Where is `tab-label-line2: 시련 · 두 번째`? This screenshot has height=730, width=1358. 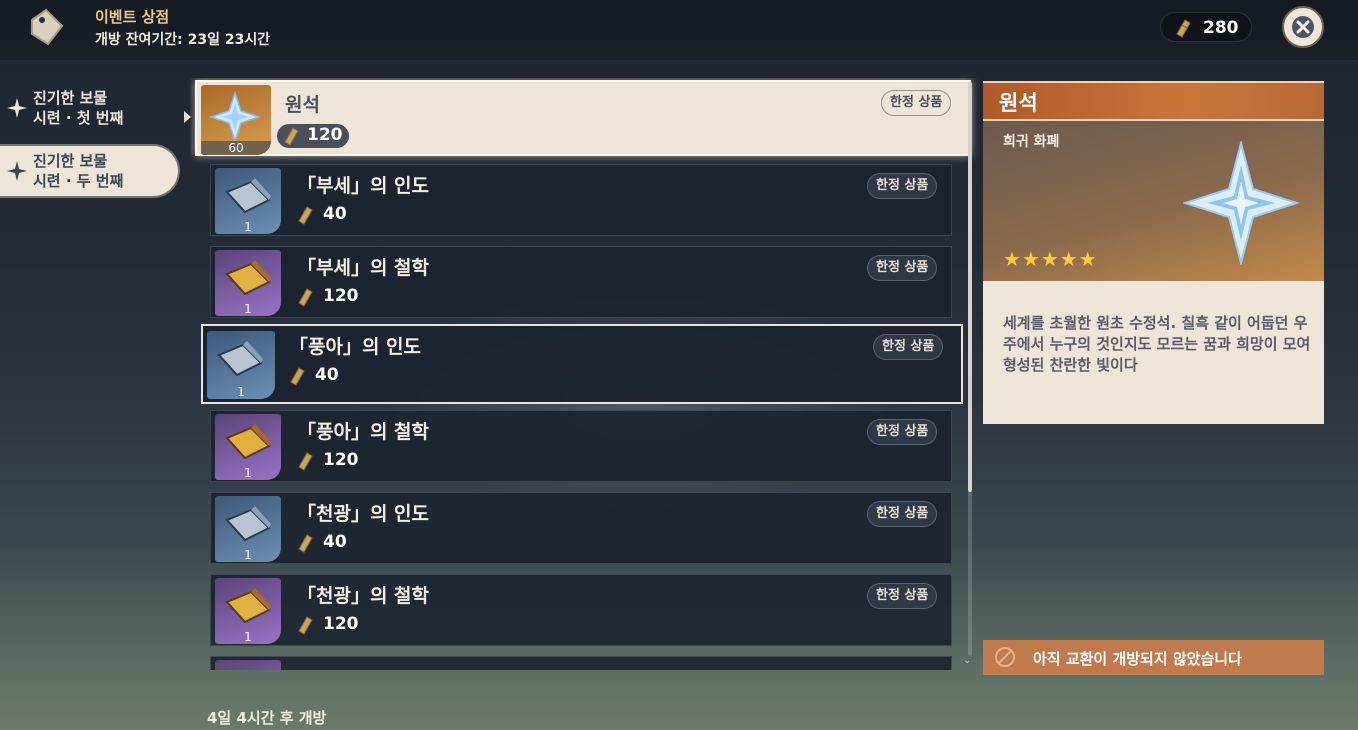
tab-label-line2: 시련 · 두 번째 is located at coordinates (78, 181).